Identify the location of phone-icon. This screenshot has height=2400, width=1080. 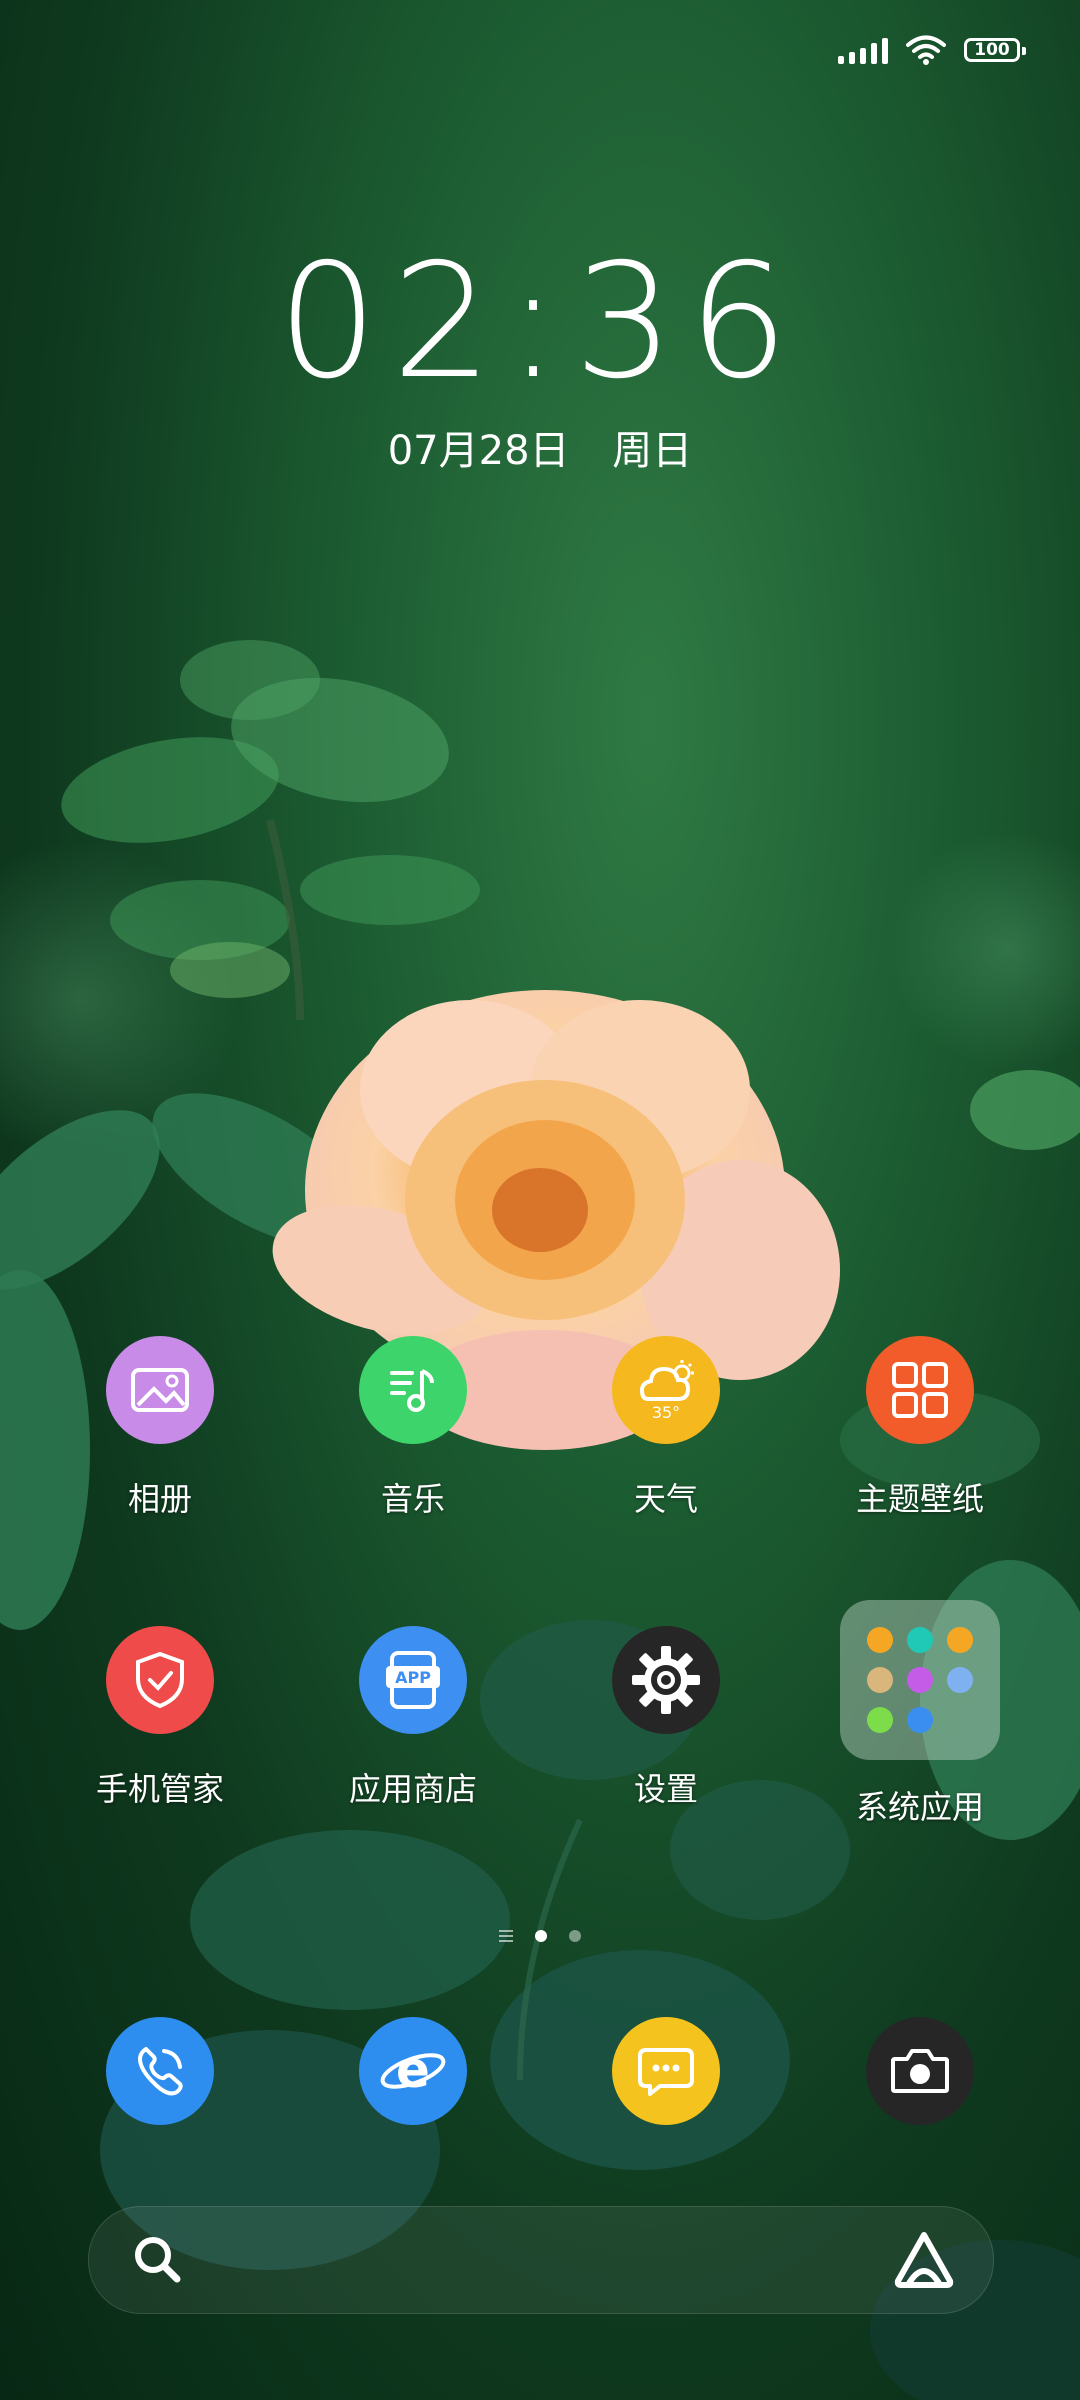
(160, 2071).